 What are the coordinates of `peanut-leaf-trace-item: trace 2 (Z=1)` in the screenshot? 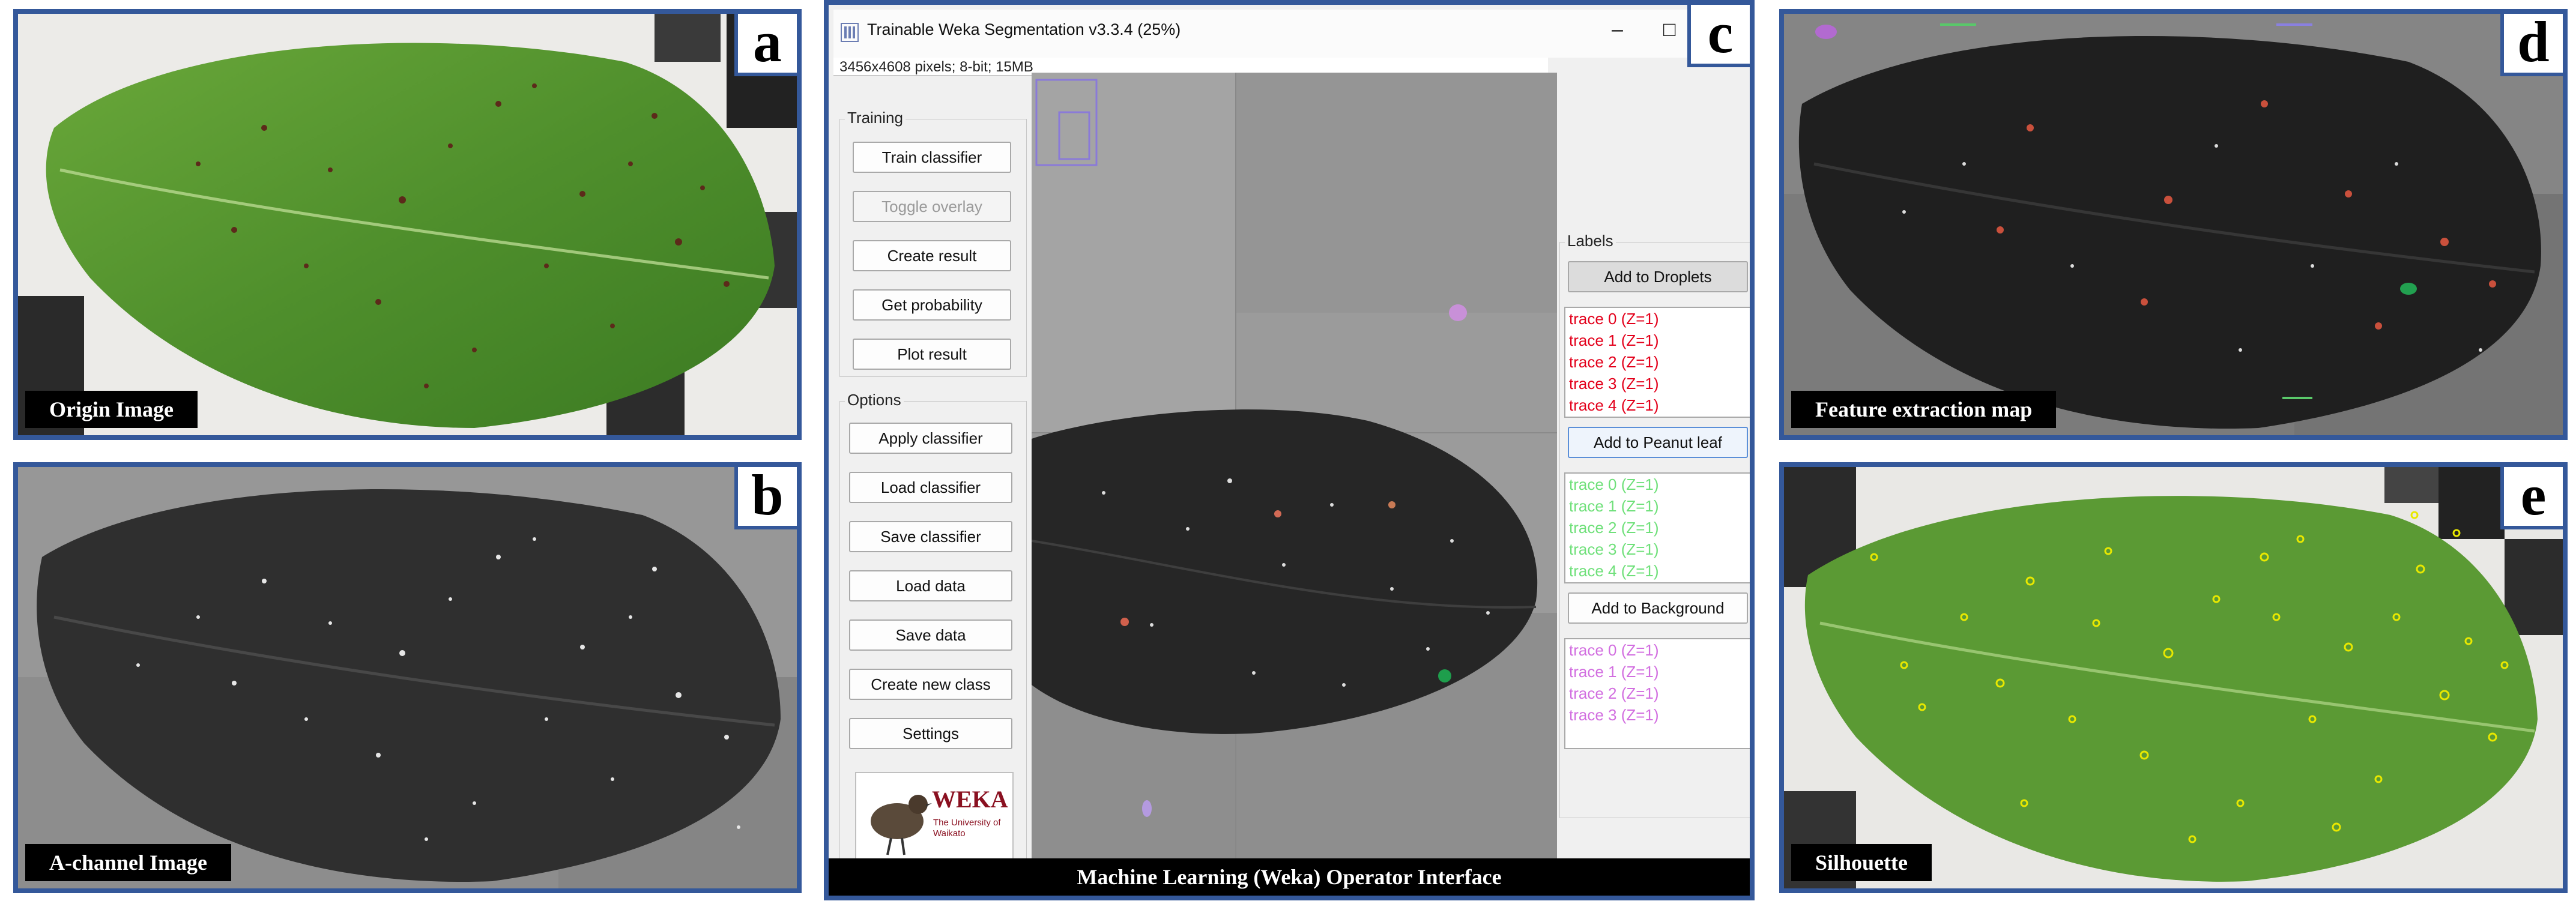 It's located at (1657, 527).